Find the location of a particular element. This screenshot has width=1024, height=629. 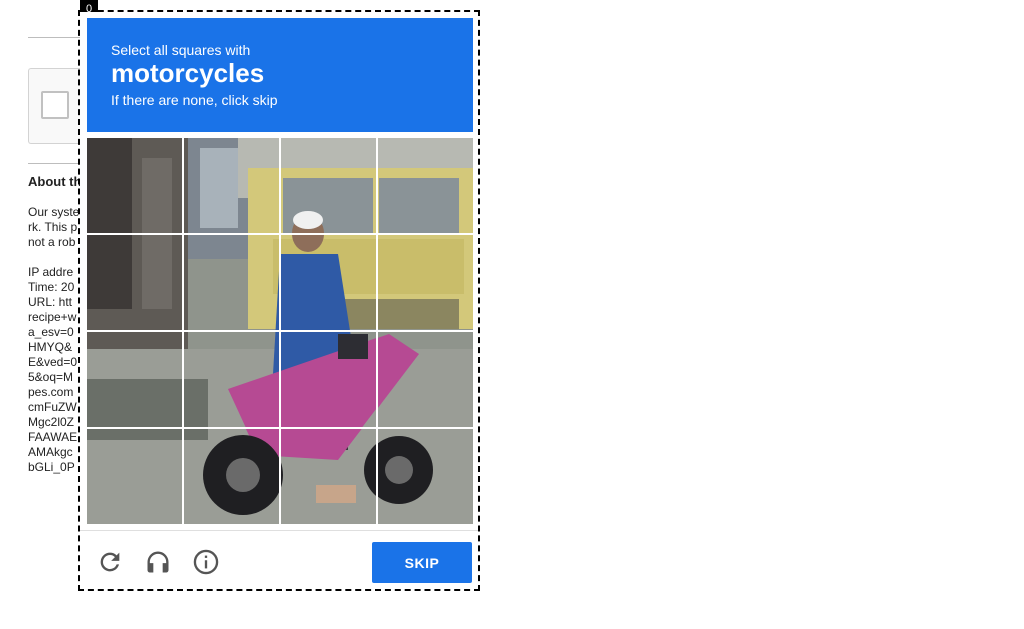

headphones-icon is located at coordinates (158, 562).